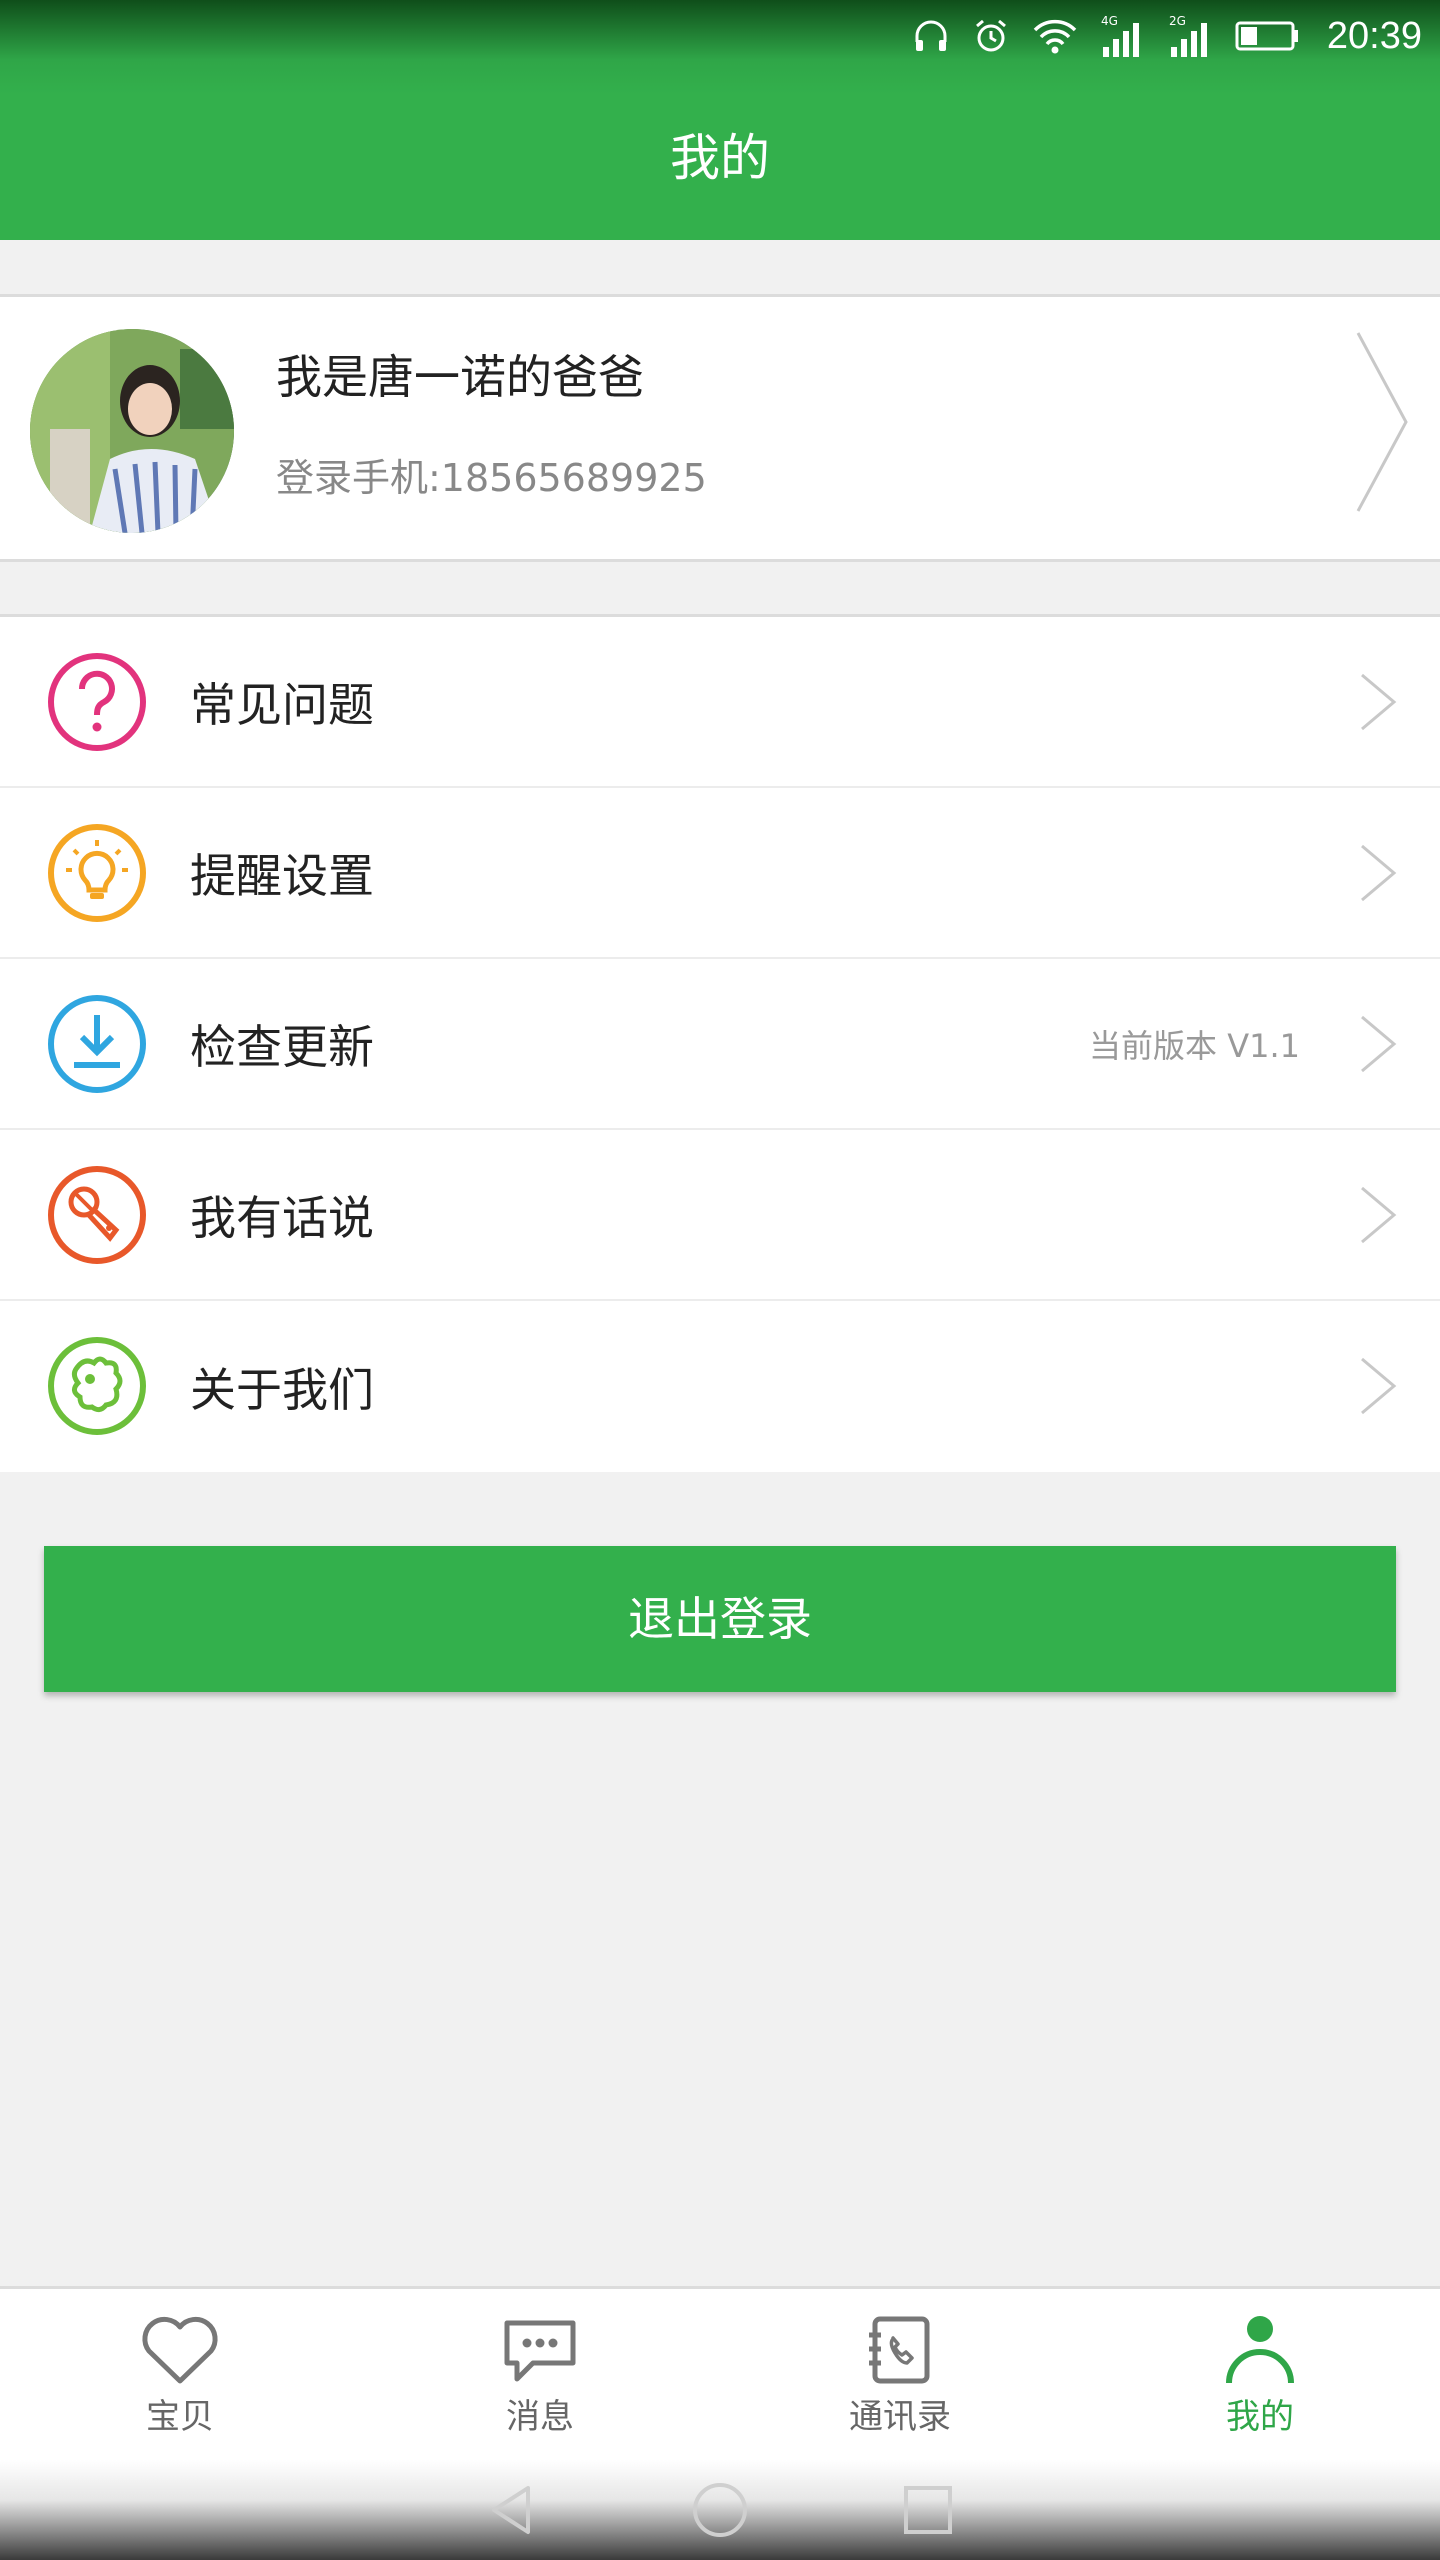  I want to click on signal-2g-icon: 2G, so click(1188, 35).